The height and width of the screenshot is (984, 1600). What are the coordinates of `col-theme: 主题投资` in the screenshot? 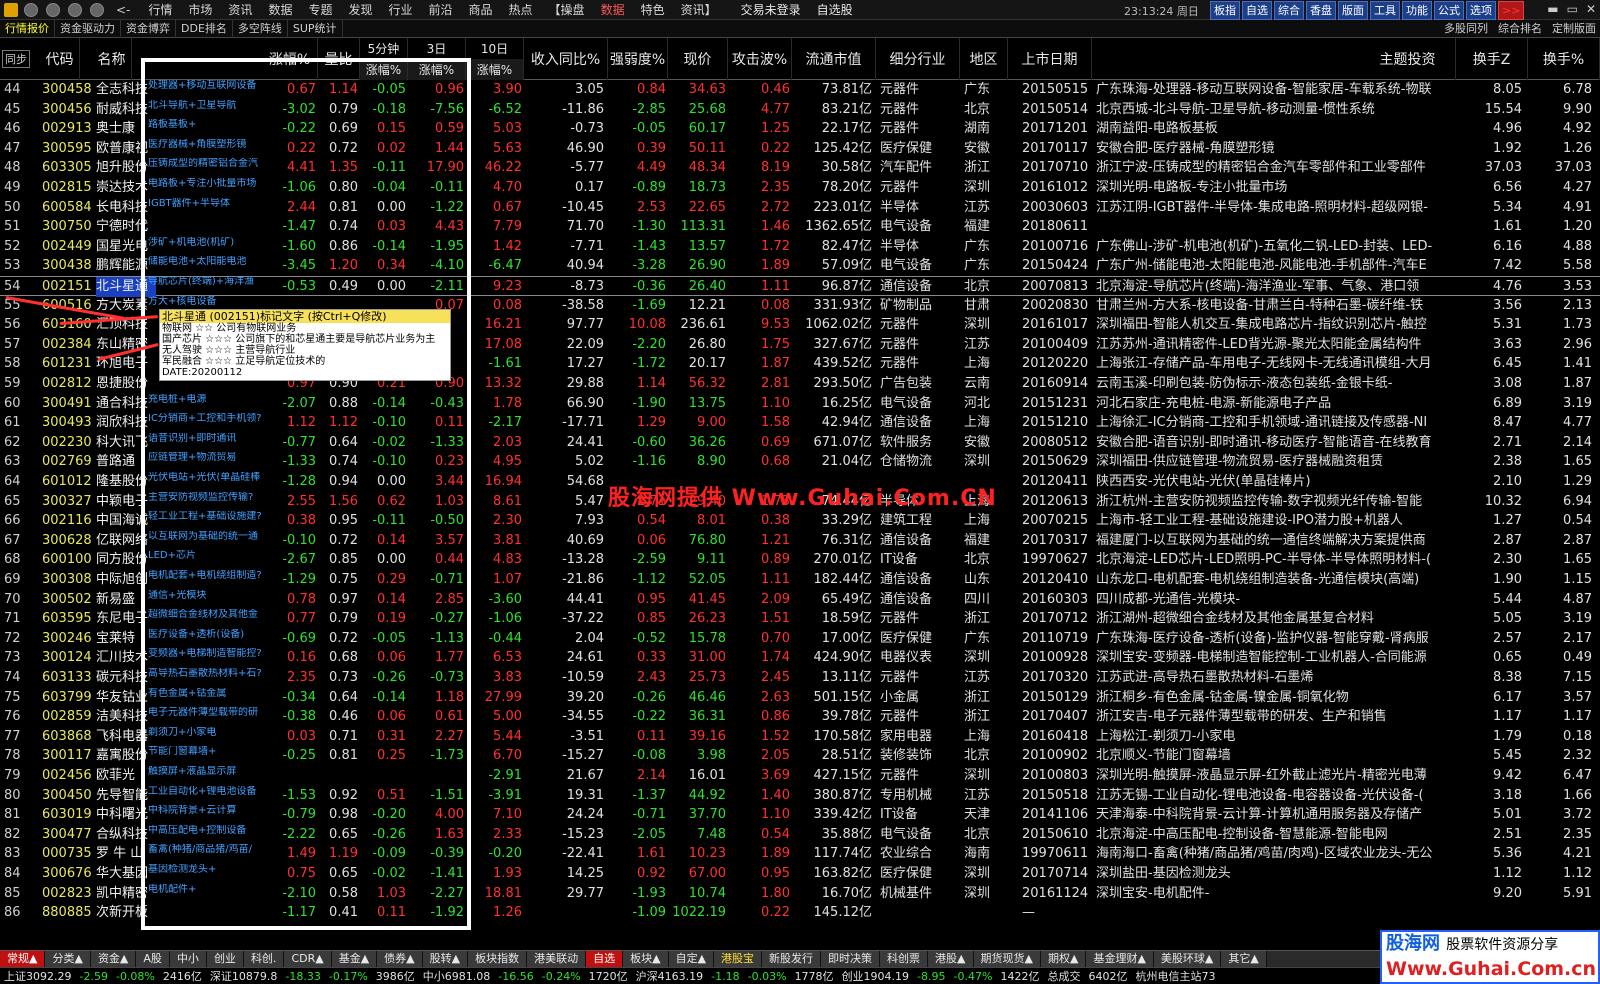 It's located at (1408, 59).